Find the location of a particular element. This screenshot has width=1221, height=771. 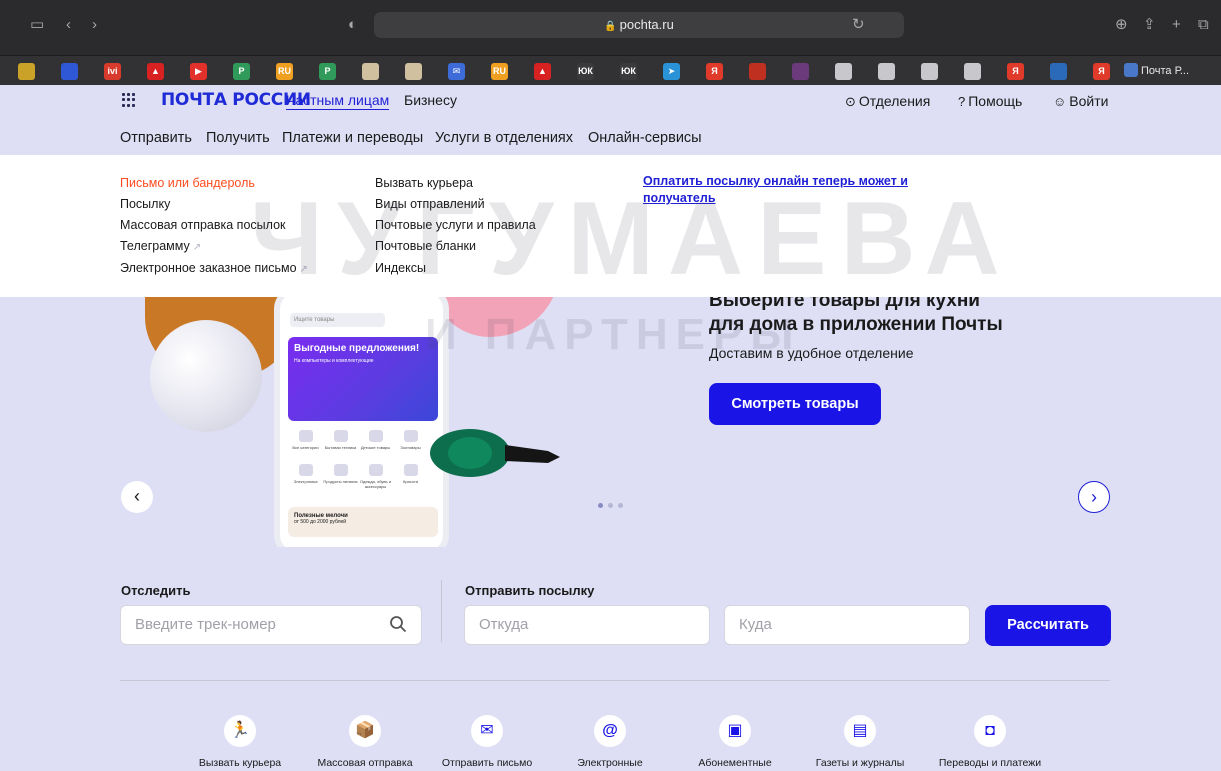

view-products-button: Смотреть товары is located at coordinates (795, 404).